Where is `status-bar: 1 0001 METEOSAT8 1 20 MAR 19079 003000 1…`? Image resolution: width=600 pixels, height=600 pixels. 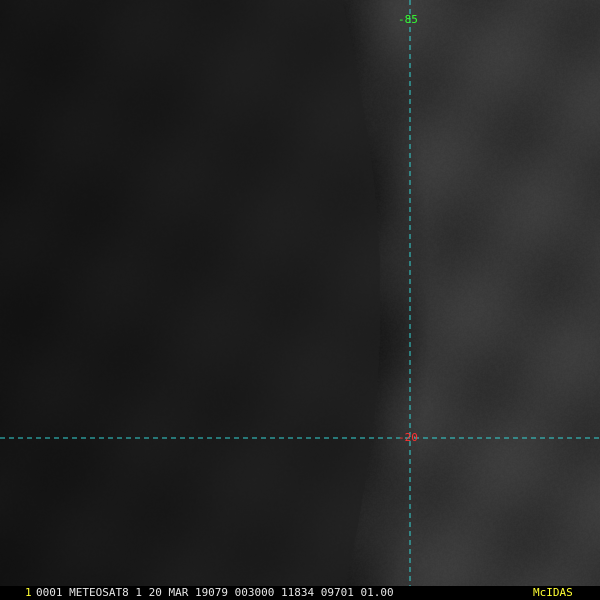 status-bar: 1 0001 METEOSAT8 1 20 MAR 19079 003000 1… is located at coordinates (300, 593).